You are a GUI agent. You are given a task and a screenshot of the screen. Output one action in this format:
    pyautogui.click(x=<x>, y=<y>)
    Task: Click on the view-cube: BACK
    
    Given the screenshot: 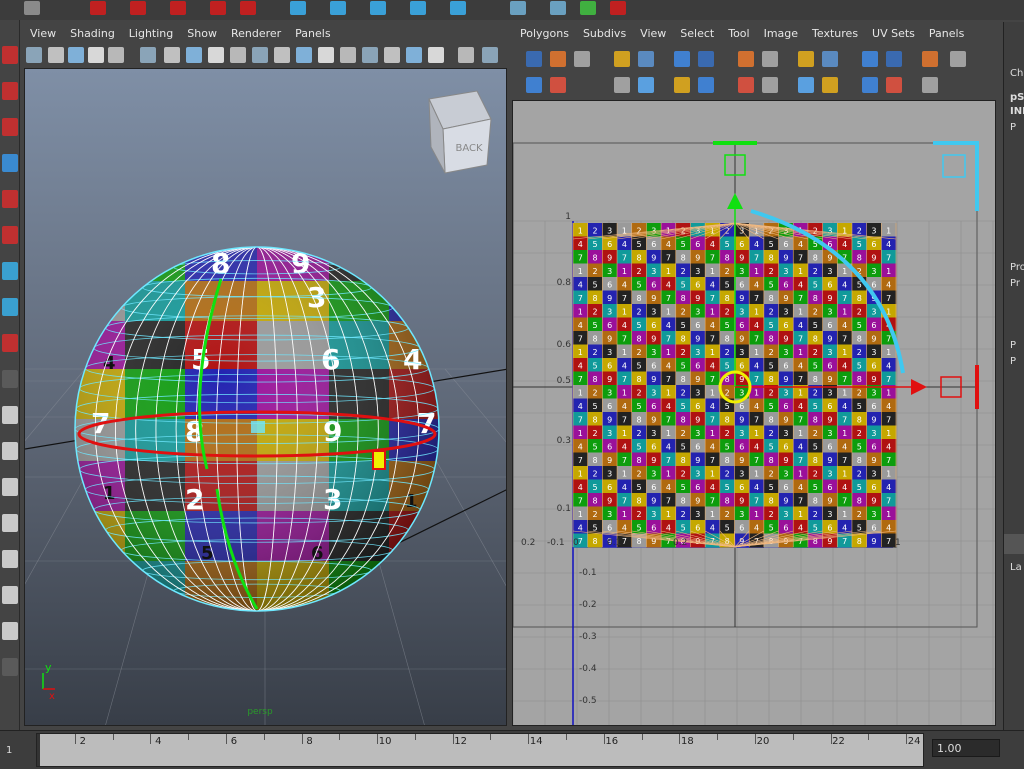 What is the action you would take?
    pyautogui.click(x=460, y=132)
    